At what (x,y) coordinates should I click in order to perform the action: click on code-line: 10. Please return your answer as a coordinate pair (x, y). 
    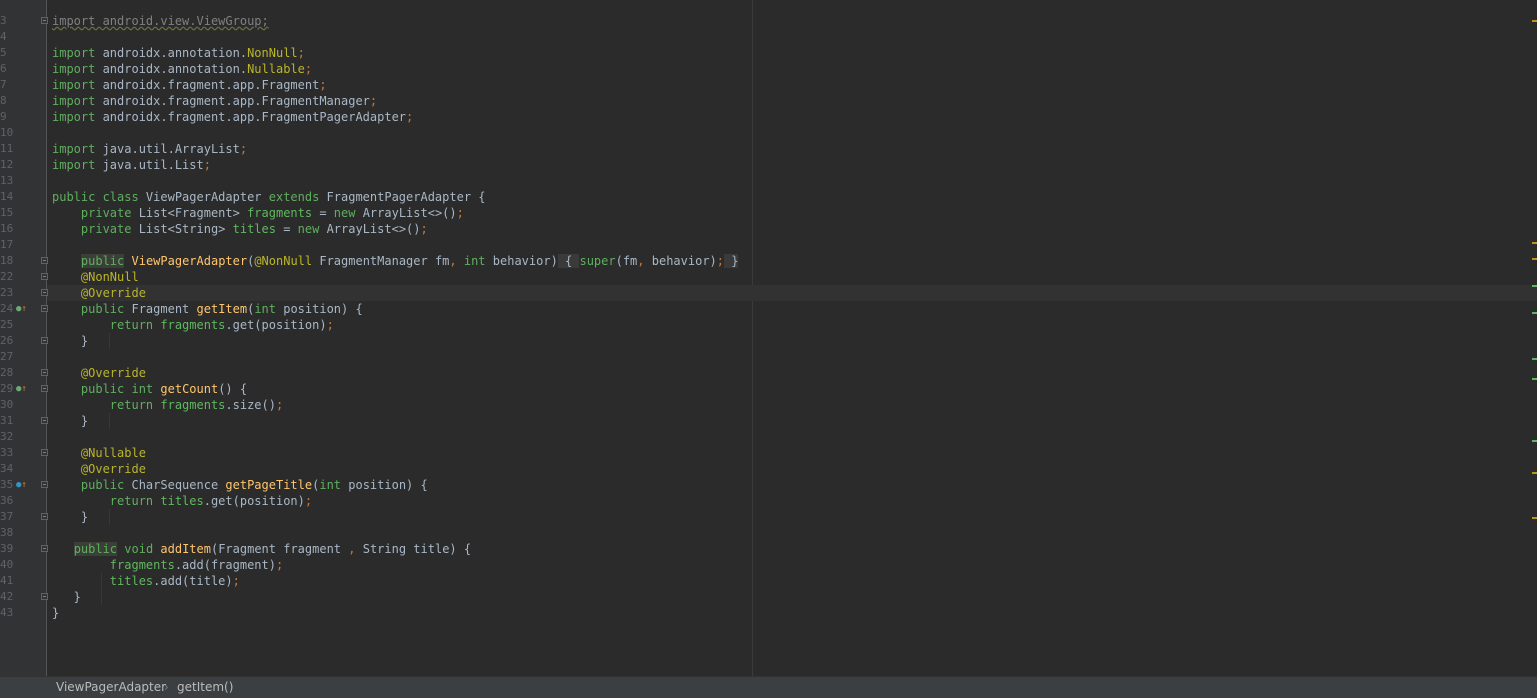
    Looking at the image, I should click on (768, 133).